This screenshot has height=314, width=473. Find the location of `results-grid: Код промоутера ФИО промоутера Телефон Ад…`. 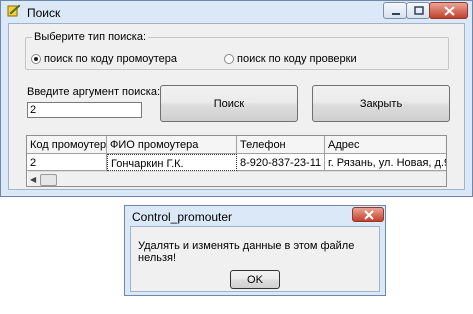

results-grid: Код промоутера ФИО промоутера Телефон Ад… is located at coordinates (236, 161).